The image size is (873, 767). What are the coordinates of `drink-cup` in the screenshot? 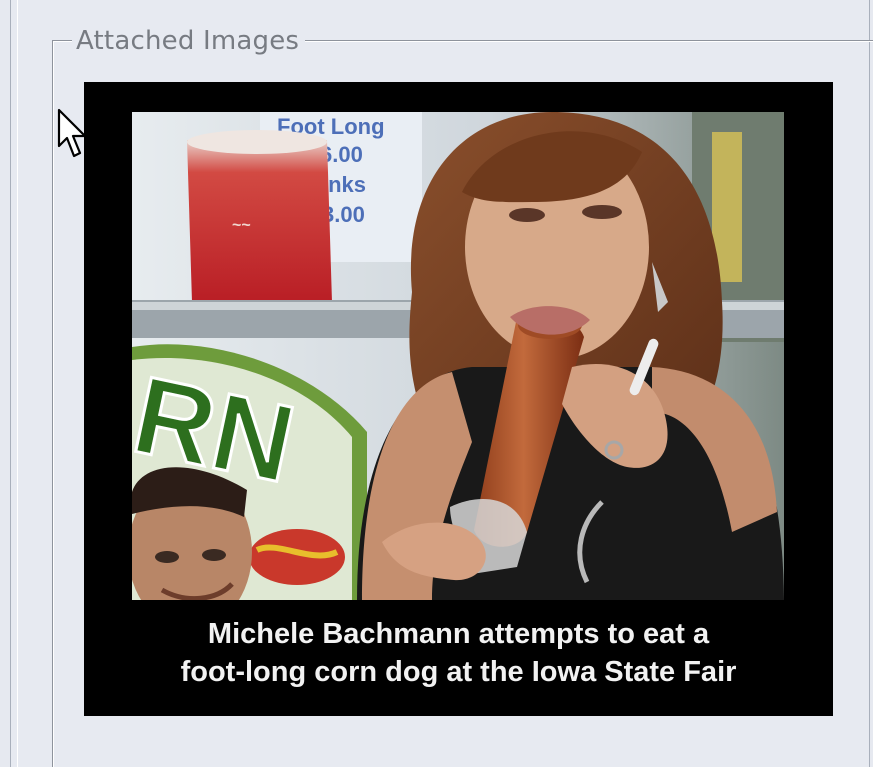 It's located at (259, 221).